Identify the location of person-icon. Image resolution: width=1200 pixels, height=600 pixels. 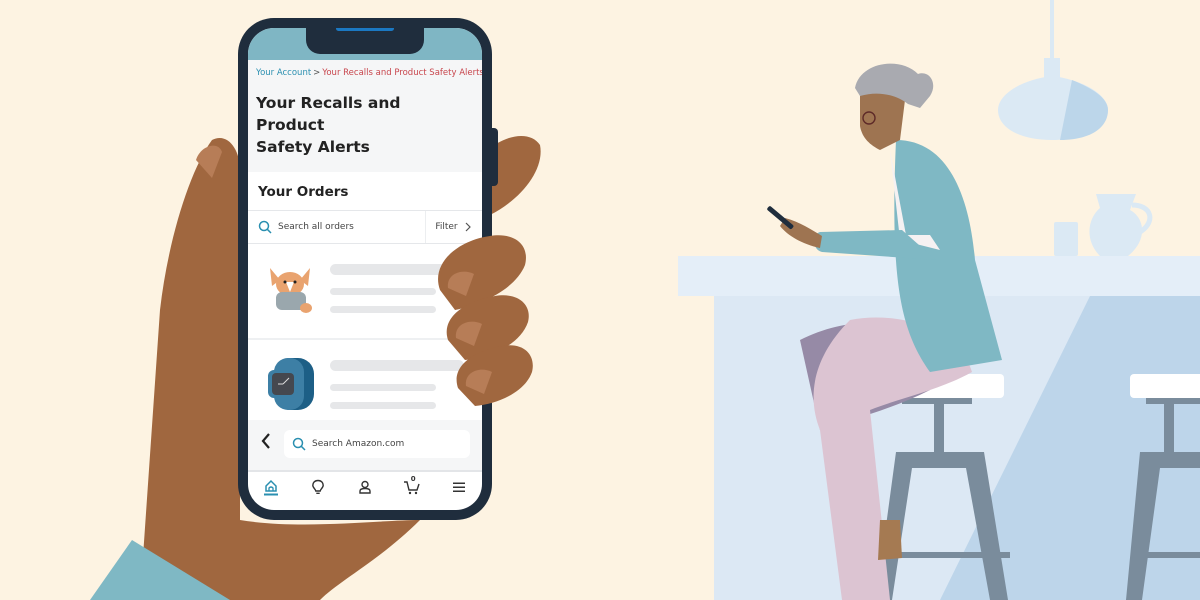
(365, 487).